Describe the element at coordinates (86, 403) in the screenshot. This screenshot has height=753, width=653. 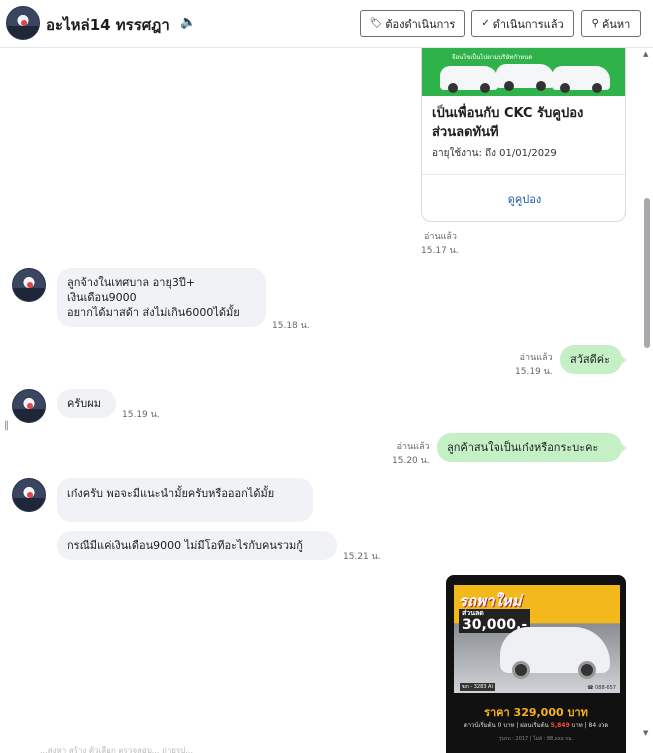
I see `incoming-message: ครับผม` at that location.